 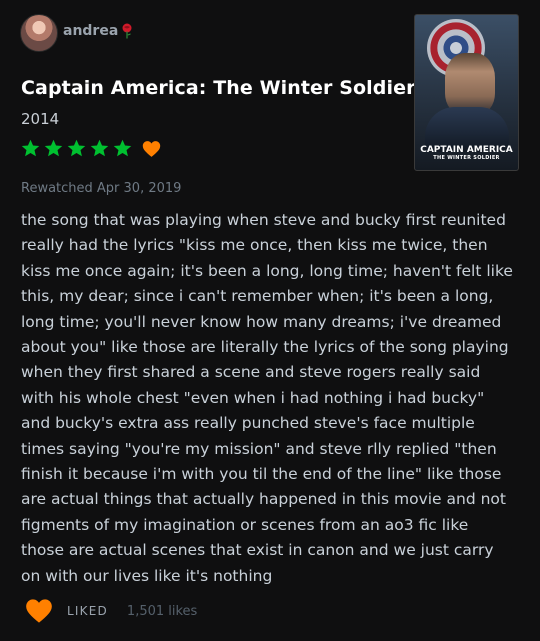 What do you see at coordinates (39, 33) in the screenshot?
I see `avatar` at bounding box center [39, 33].